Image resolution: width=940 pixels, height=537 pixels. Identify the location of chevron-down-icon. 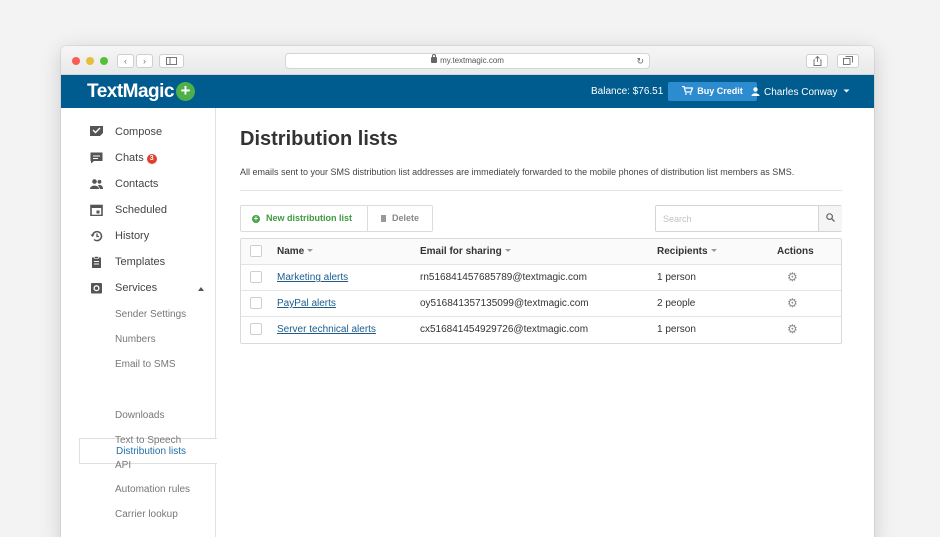
(846, 91).